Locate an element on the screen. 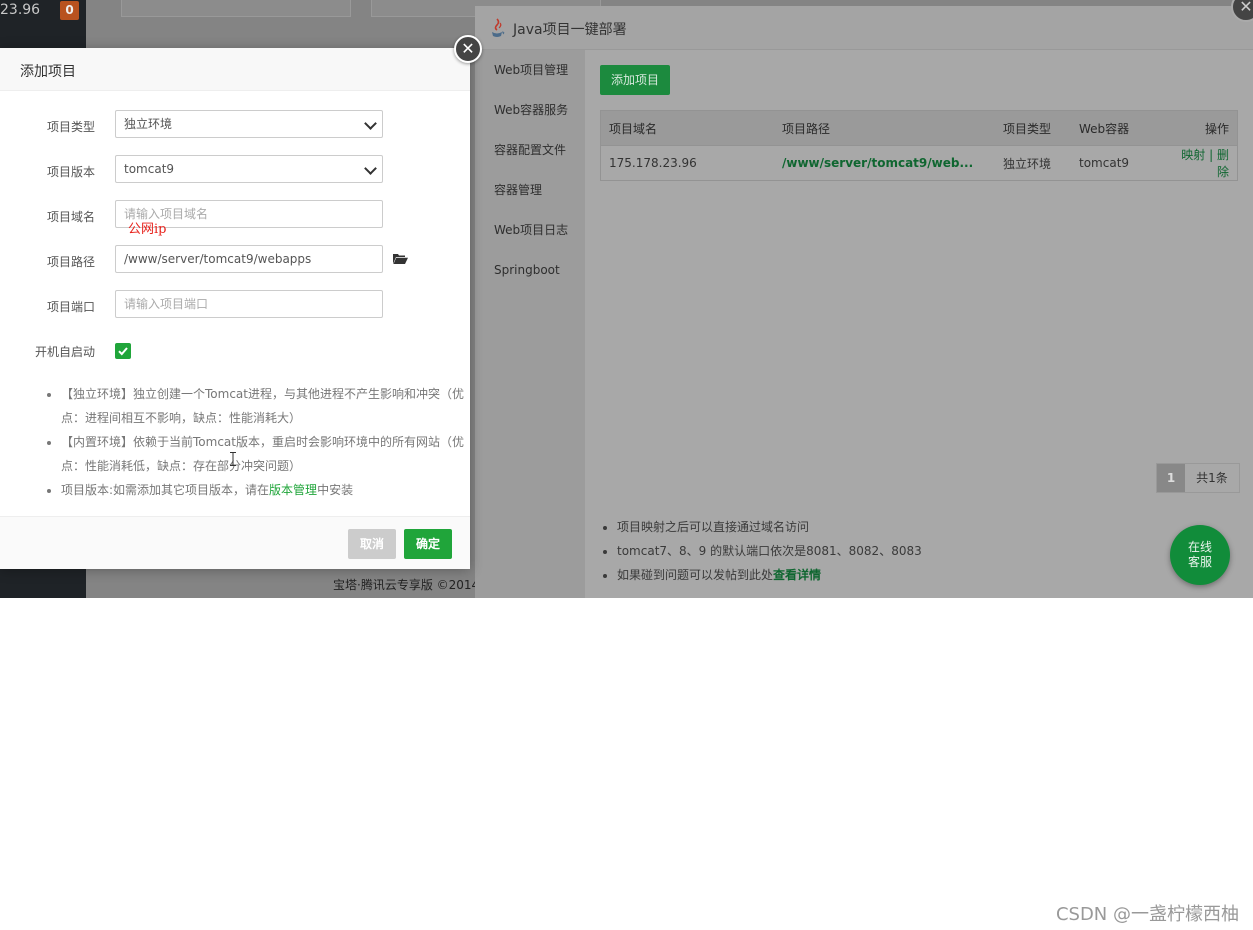 The width and height of the screenshot is (1253, 930). csdn-watermark: CSDN @一盏柠檬西柚 is located at coordinates (1147, 914).